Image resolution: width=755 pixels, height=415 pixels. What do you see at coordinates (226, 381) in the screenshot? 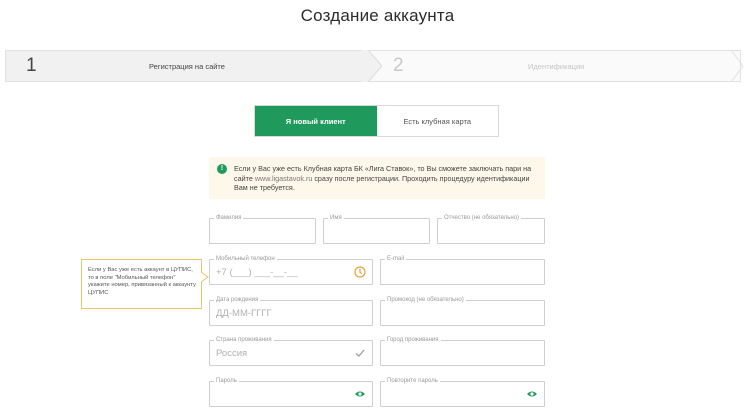
I see `password-label: Пароль` at bounding box center [226, 381].